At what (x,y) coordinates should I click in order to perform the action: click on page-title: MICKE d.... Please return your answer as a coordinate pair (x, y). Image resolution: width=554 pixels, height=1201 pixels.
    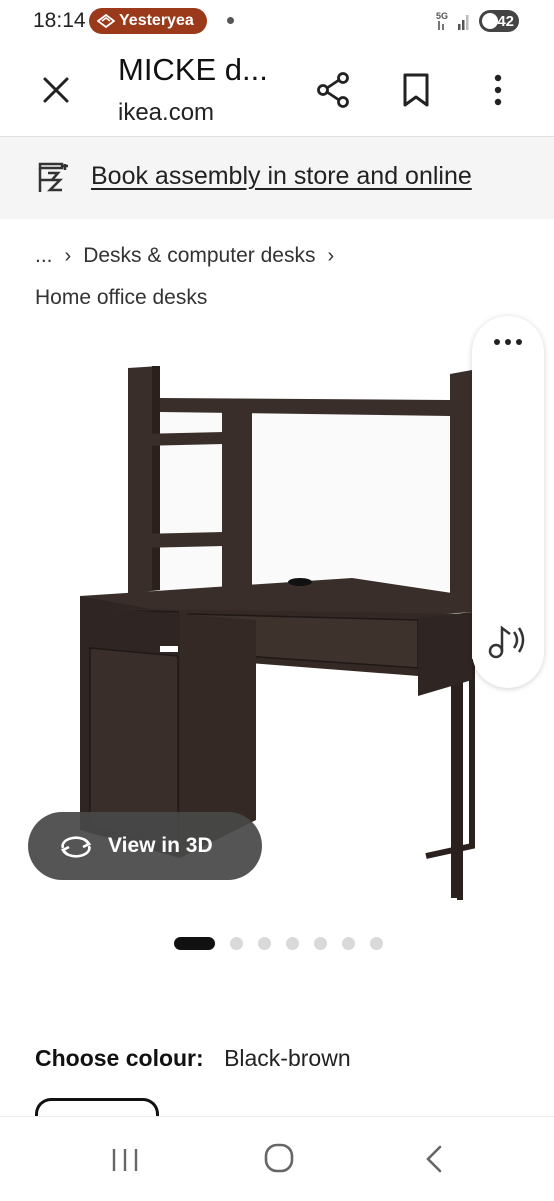
    Looking at the image, I should click on (193, 69).